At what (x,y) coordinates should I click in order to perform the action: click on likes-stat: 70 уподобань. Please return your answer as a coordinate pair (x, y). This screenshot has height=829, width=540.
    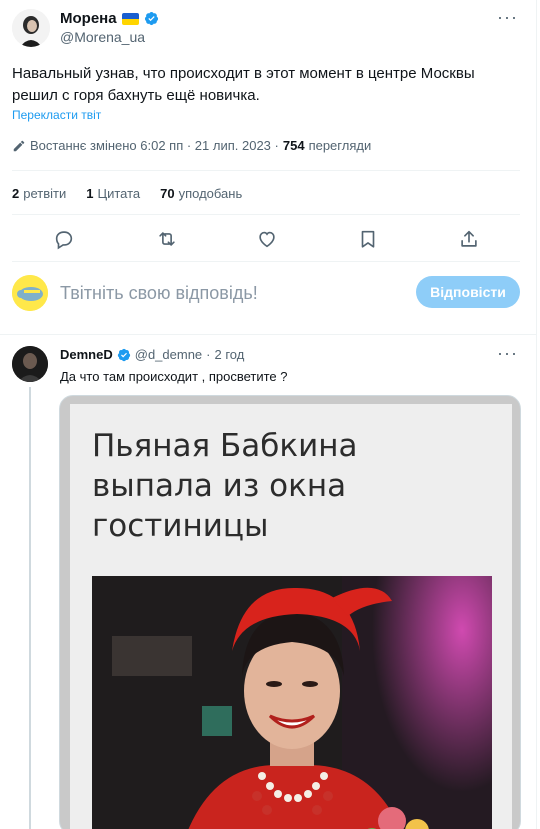
    Looking at the image, I should click on (201, 193).